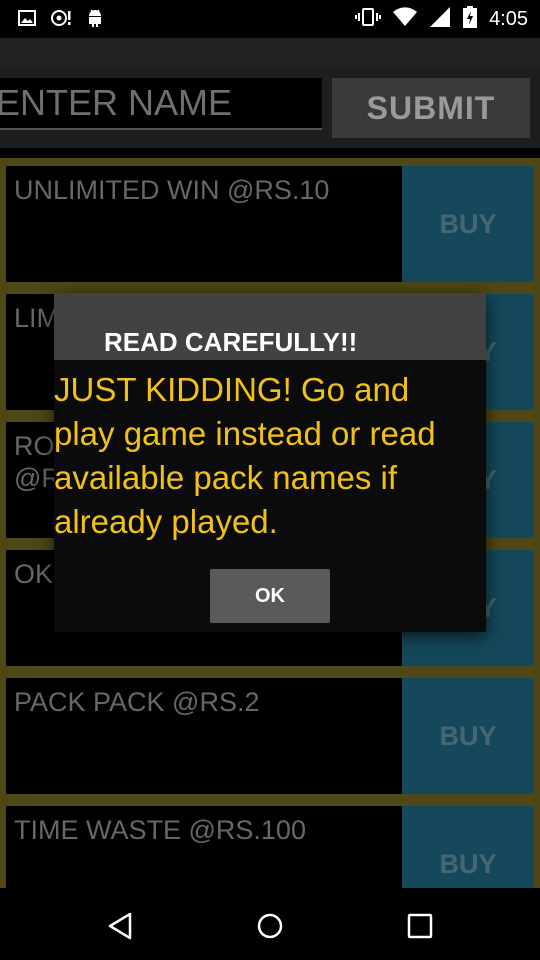 This screenshot has width=540, height=960. Describe the element at coordinates (405, 19) in the screenshot. I see `wifi-icon` at that location.